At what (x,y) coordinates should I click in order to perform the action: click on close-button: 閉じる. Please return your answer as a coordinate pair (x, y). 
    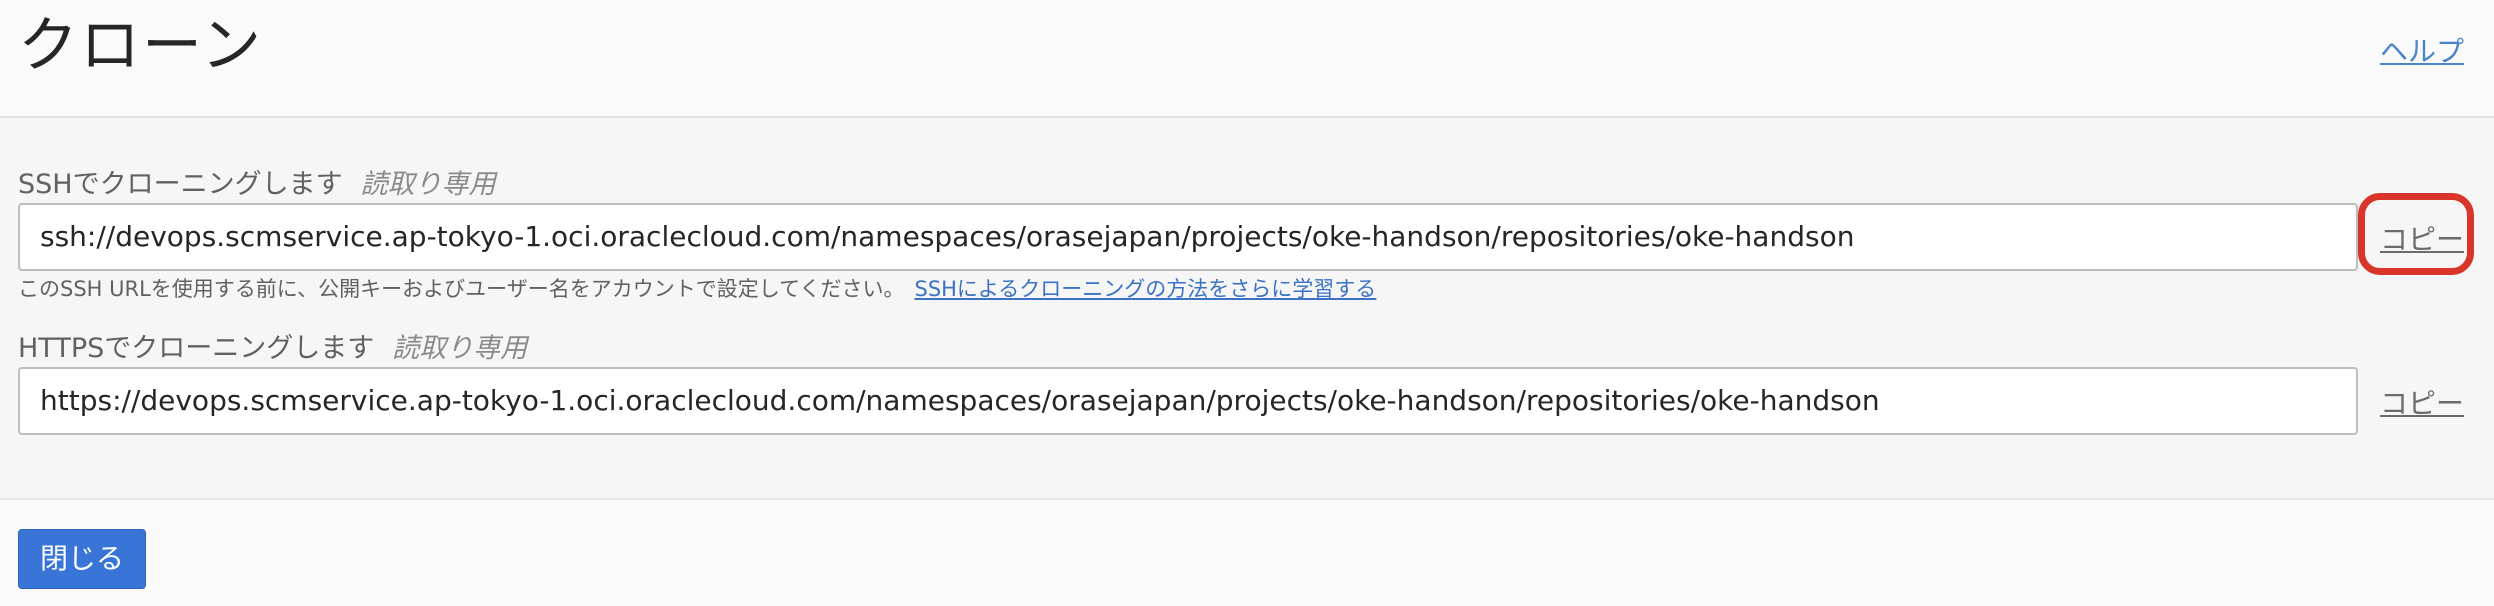
    Looking at the image, I should click on (82, 559).